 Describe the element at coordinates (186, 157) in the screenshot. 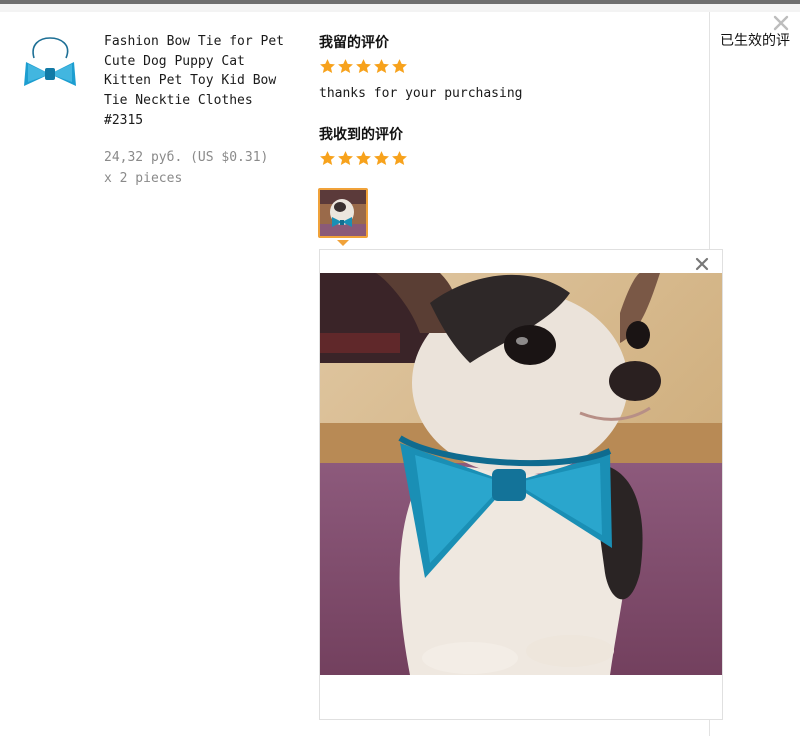

I see `product-price: 24,32 руб. (US $0.31)` at that location.